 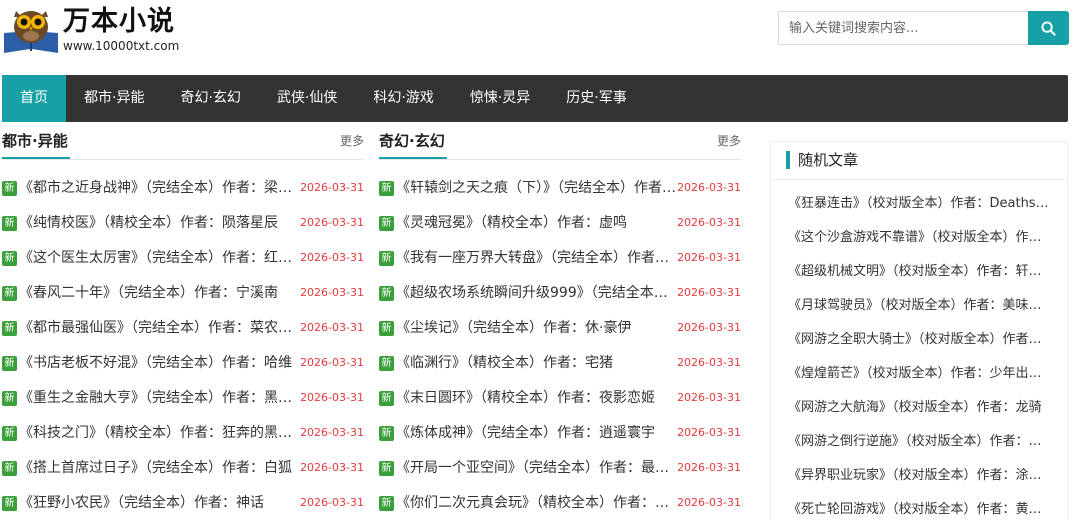 What do you see at coordinates (903, 28) in the screenshot?
I see `search-input` at bounding box center [903, 28].